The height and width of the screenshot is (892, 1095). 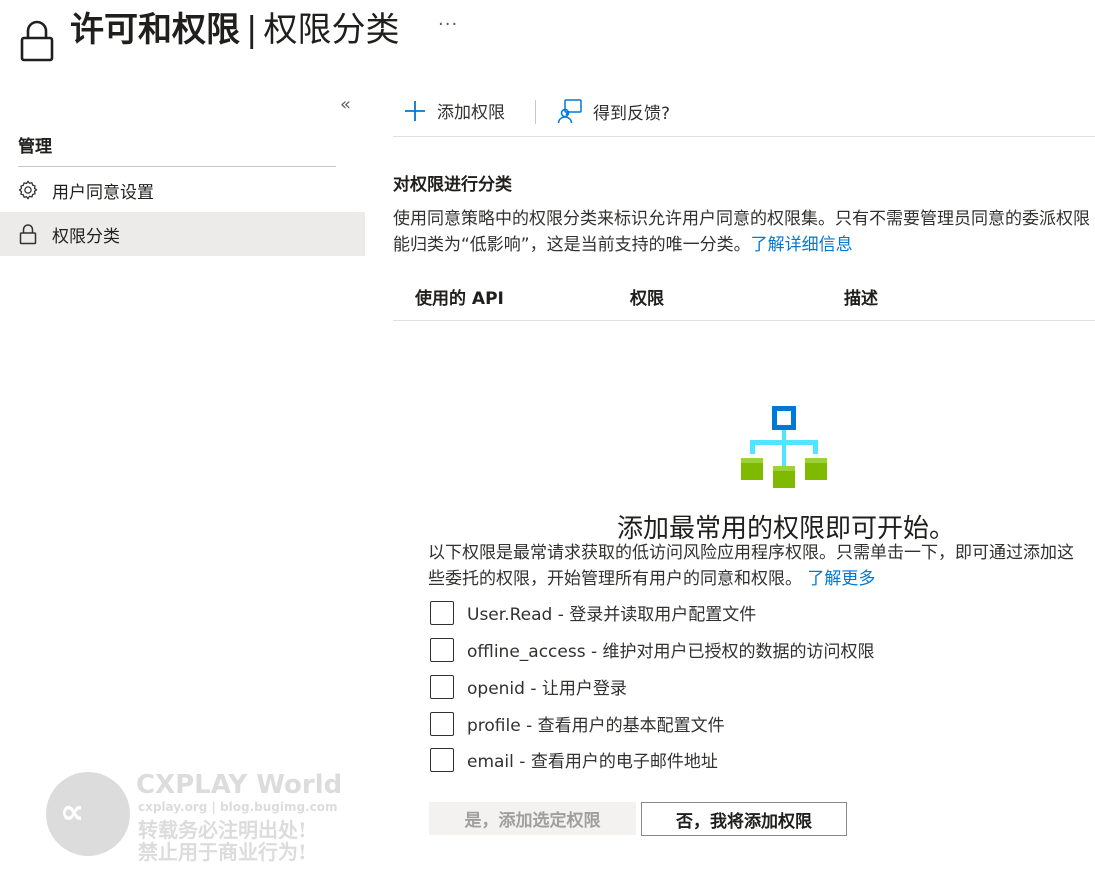 I want to click on add-permissions-myself-button: 否，我将添加权限, so click(x=744, y=819).